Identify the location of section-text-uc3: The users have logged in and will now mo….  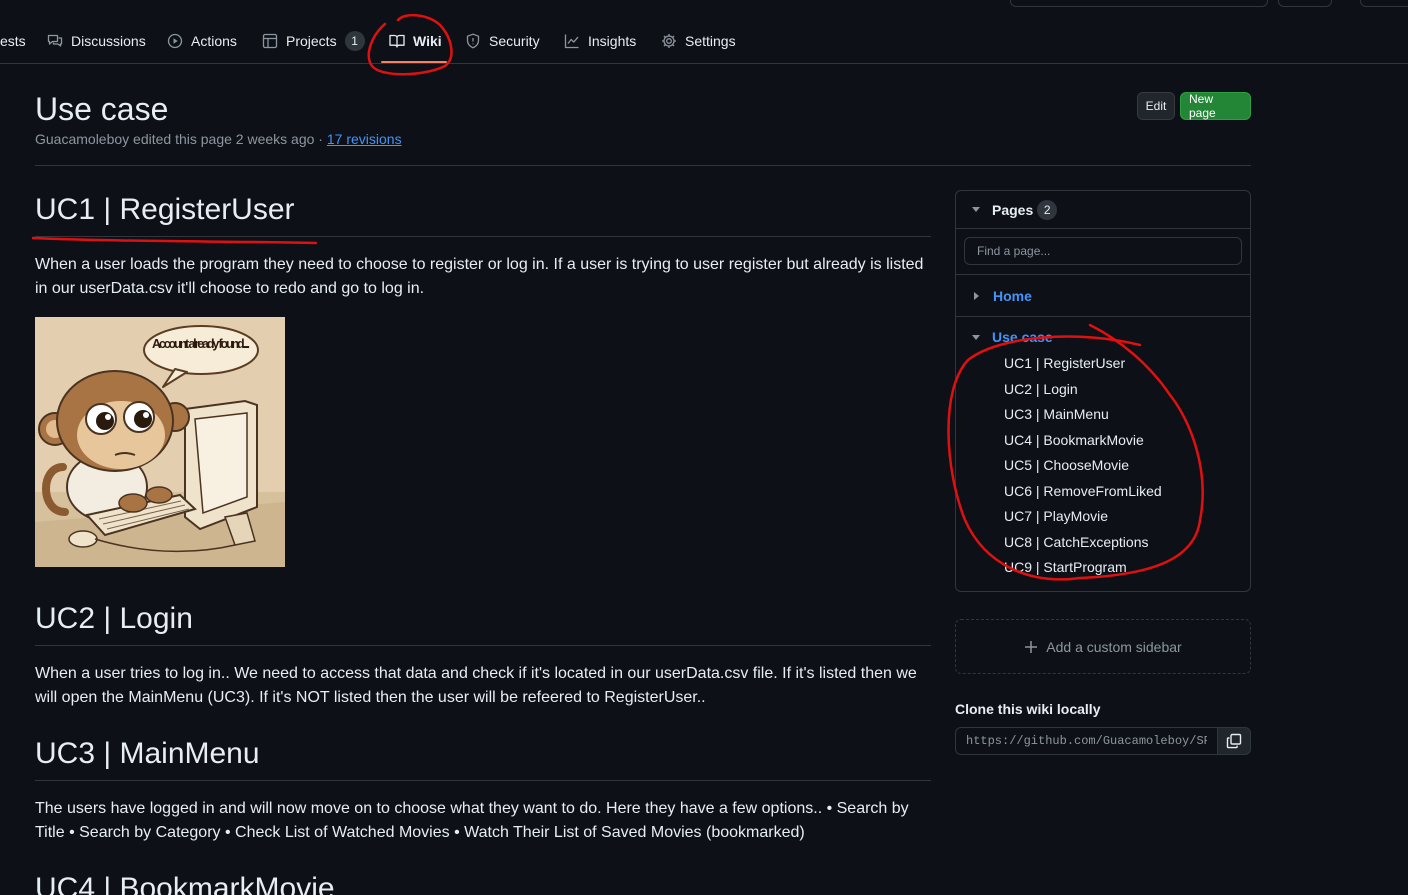
(472, 820).